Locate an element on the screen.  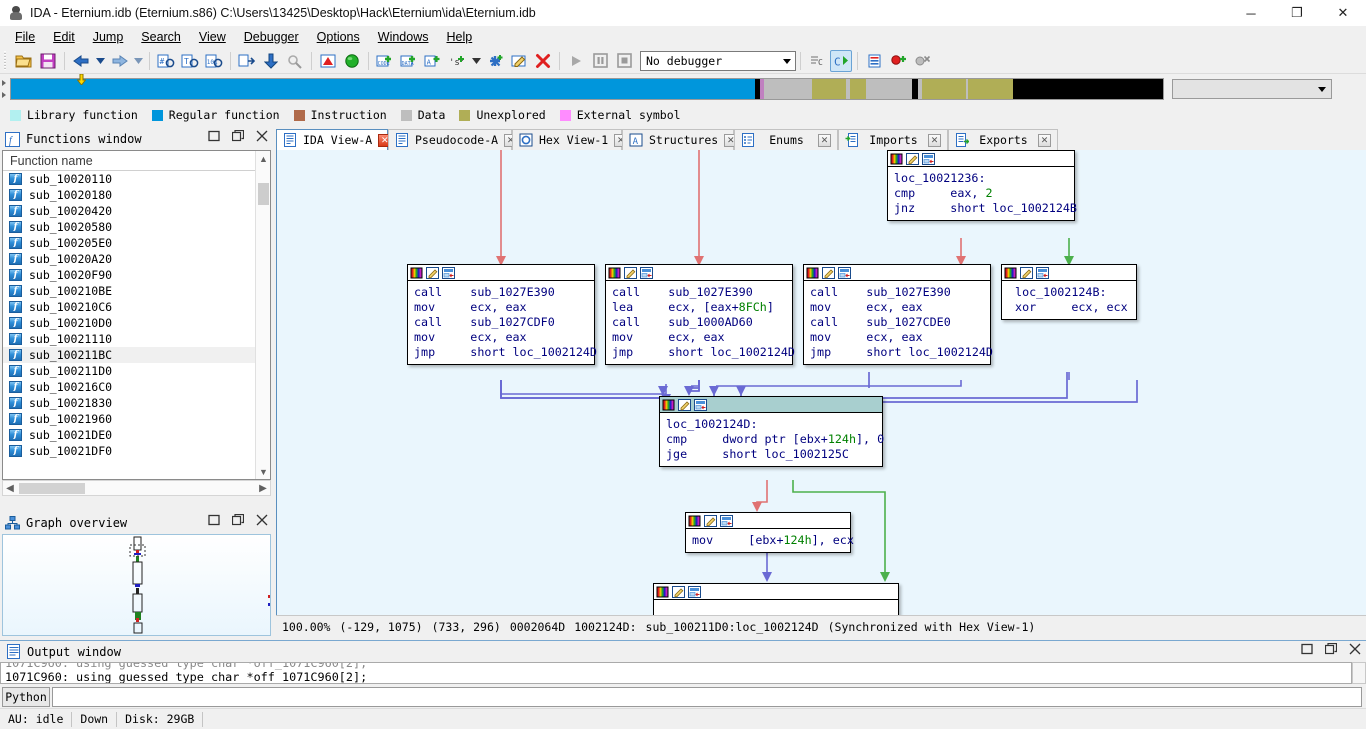
disassembly-line: lea ecx, [eax+8FCh] is located at coordinates (699, 307).